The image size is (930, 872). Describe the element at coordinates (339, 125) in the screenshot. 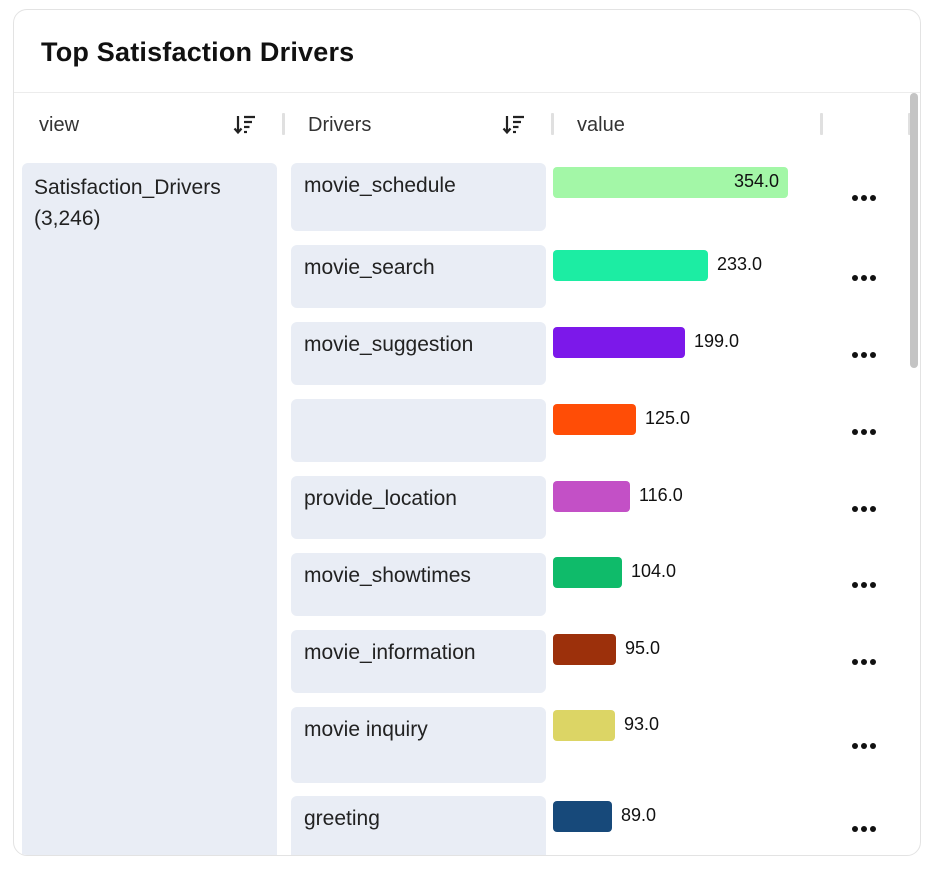

I see `column-header-drivers: Drivers` at that location.